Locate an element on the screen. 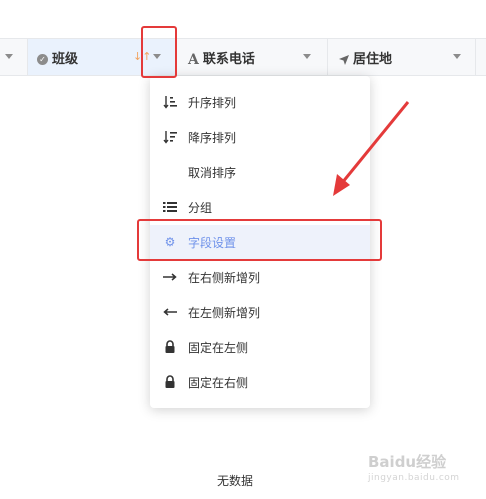 This screenshot has height=499, width=486. menu-item-label: 取消排序 is located at coordinates (212, 173).